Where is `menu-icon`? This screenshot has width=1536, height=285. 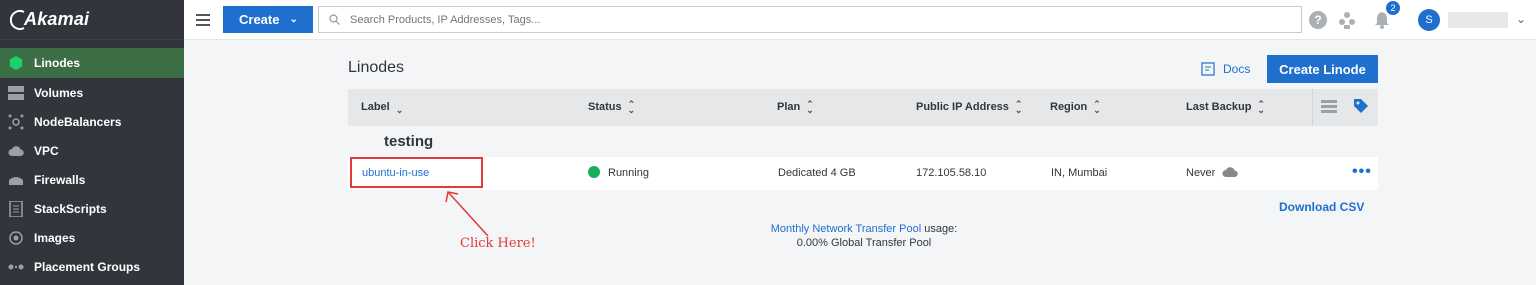
menu-icon is located at coordinates (203, 20).